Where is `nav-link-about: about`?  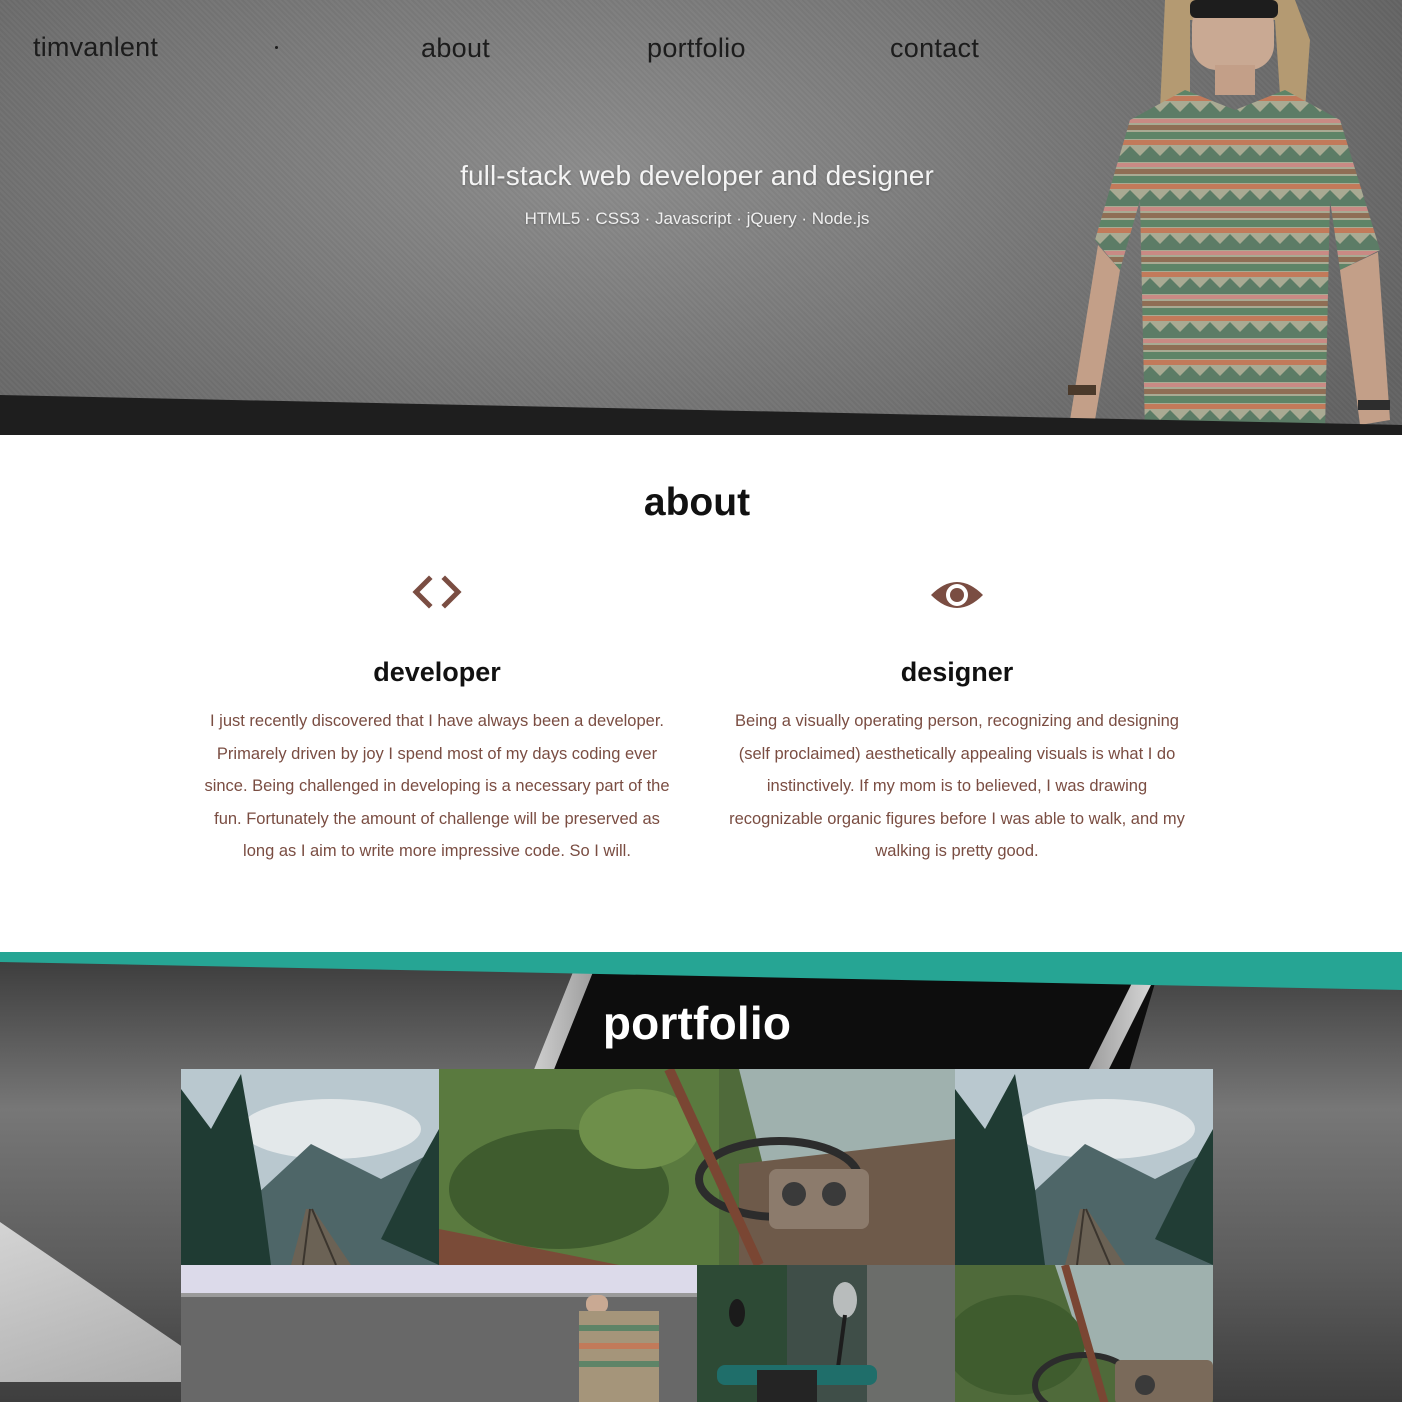 nav-link-about: about is located at coordinates (455, 48).